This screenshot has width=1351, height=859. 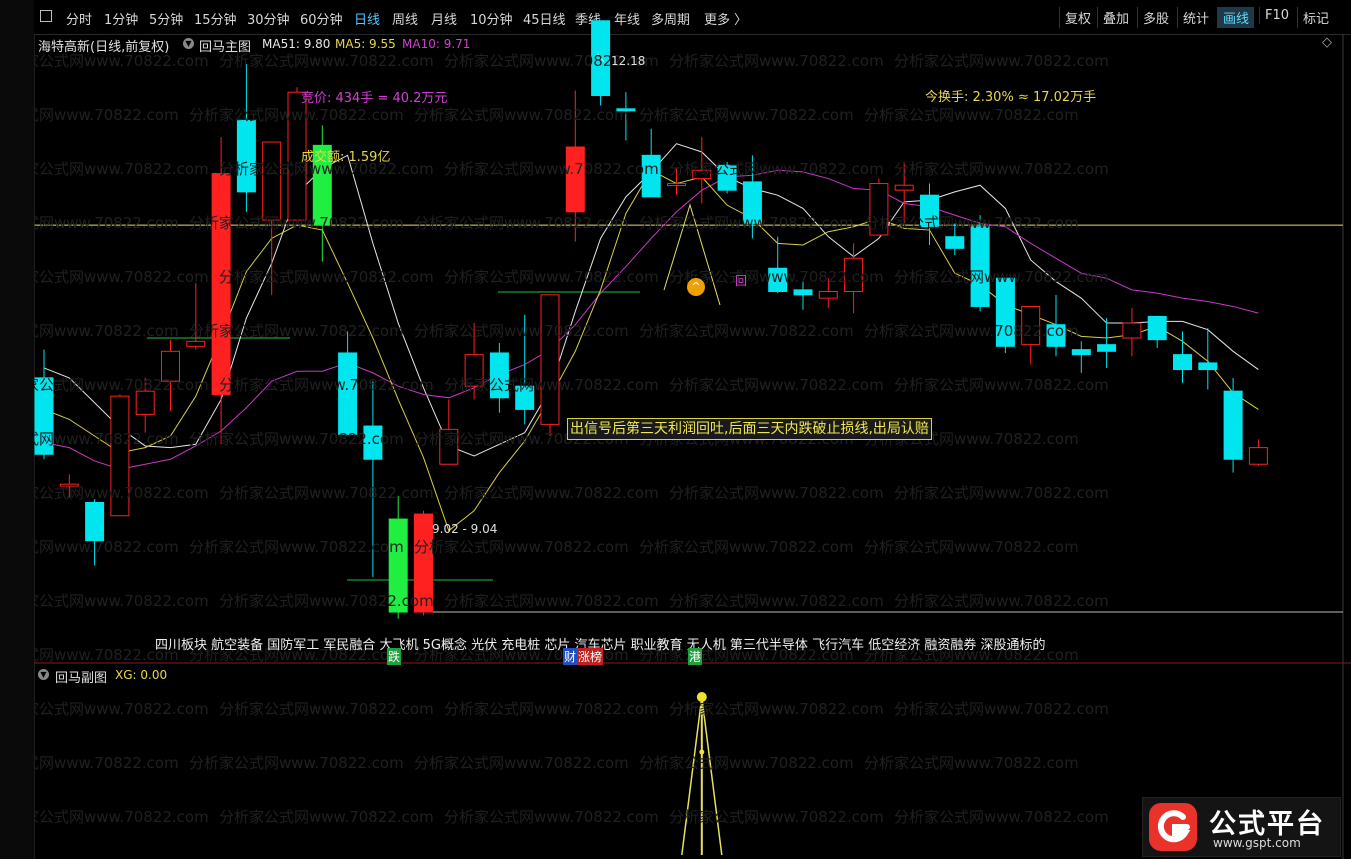 I want to click on marker-label-die: 跌, so click(x=394, y=656).